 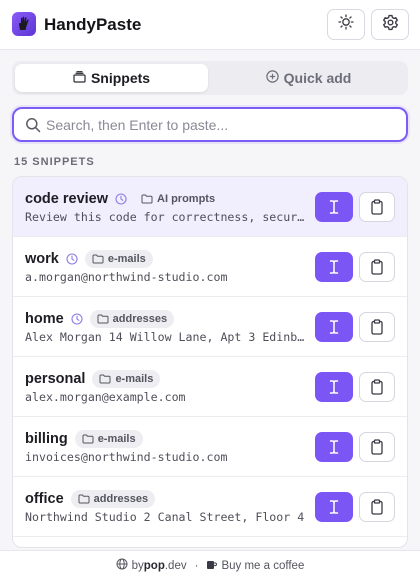 What do you see at coordinates (79, 78) in the screenshot?
I see `snippets-icon` at bounding box center [79, 78].